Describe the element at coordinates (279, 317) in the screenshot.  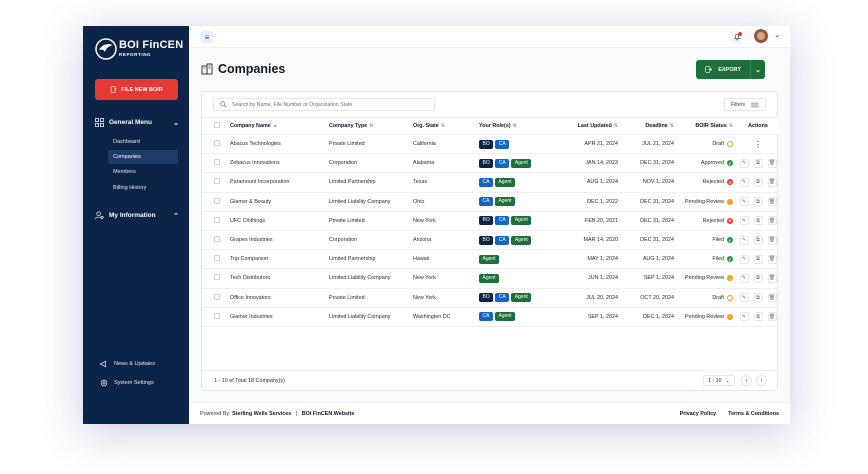
I see `company-name: Glamor Industries` at that location.